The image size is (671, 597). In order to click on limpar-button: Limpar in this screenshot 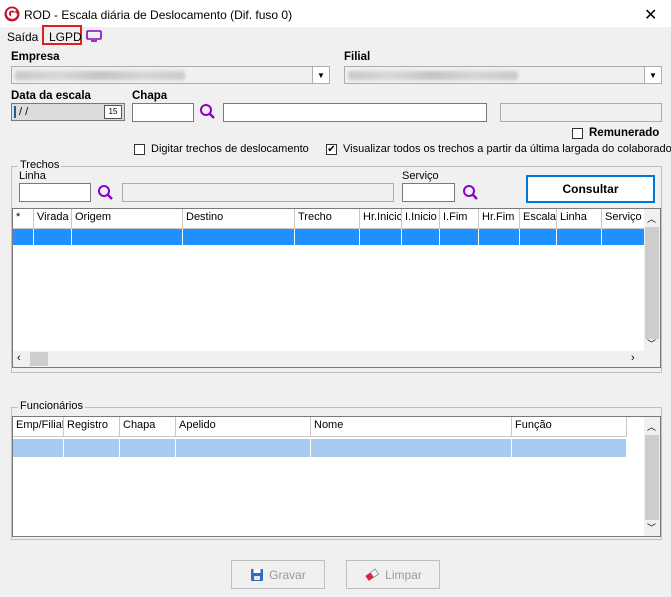, I will do `click(393, 574)`.